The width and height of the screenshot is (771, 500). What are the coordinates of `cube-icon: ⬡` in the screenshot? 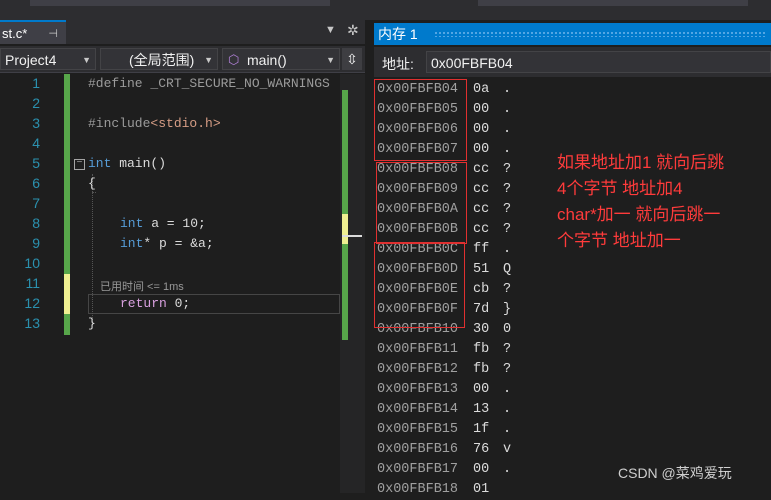 It's located at (234, 59).